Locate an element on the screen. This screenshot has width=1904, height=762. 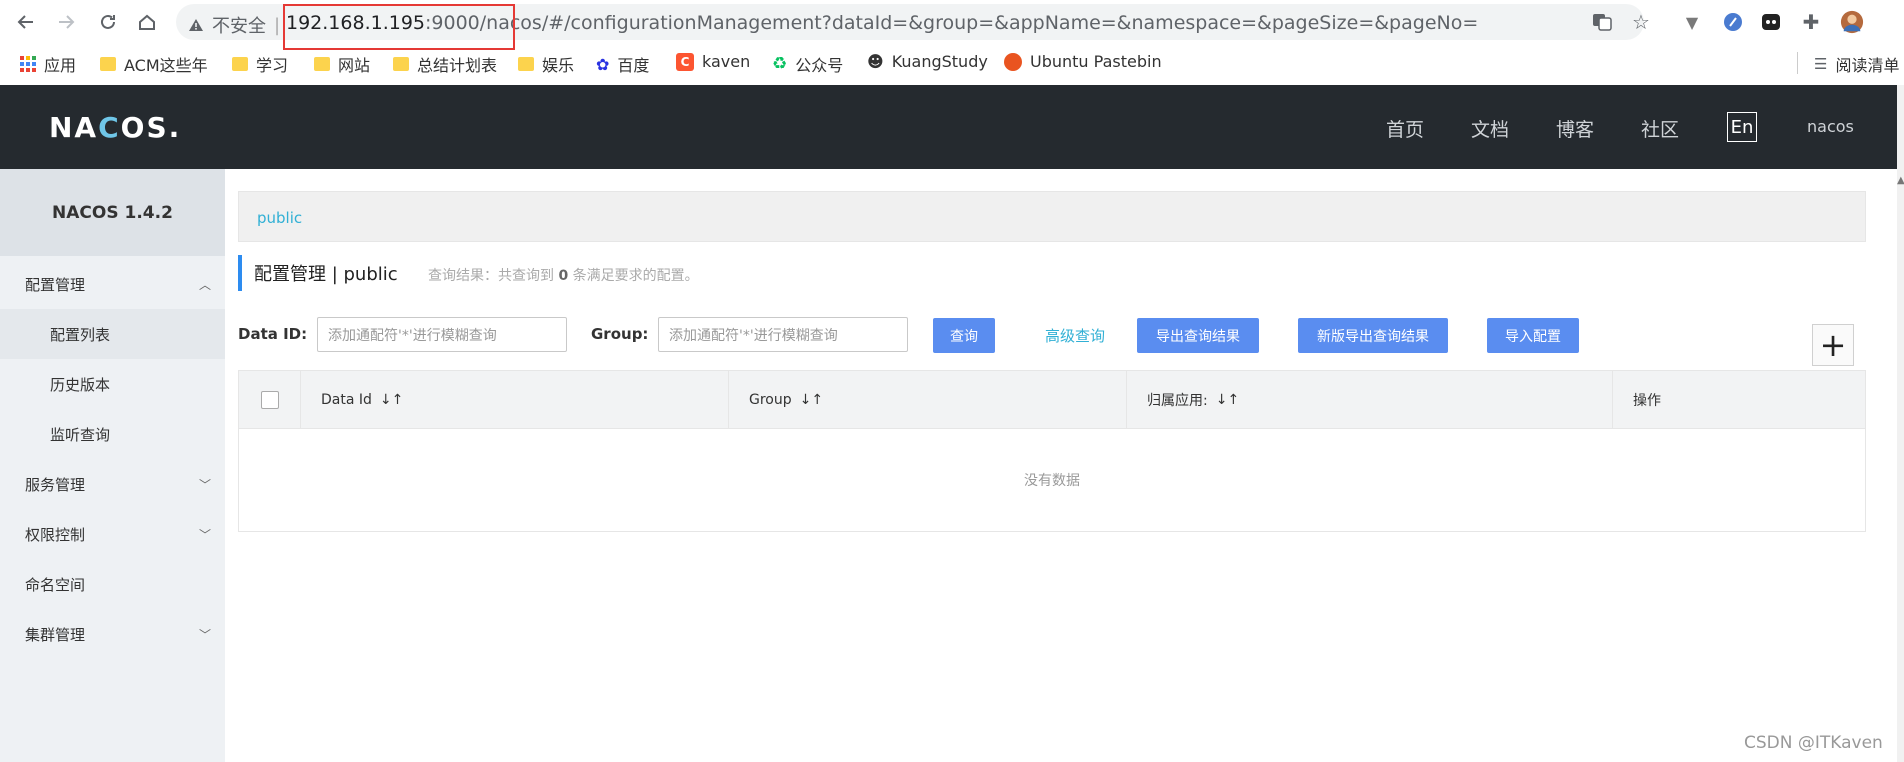
bookmark-plans: 总结计划表 is located at coordinates (445, 64).